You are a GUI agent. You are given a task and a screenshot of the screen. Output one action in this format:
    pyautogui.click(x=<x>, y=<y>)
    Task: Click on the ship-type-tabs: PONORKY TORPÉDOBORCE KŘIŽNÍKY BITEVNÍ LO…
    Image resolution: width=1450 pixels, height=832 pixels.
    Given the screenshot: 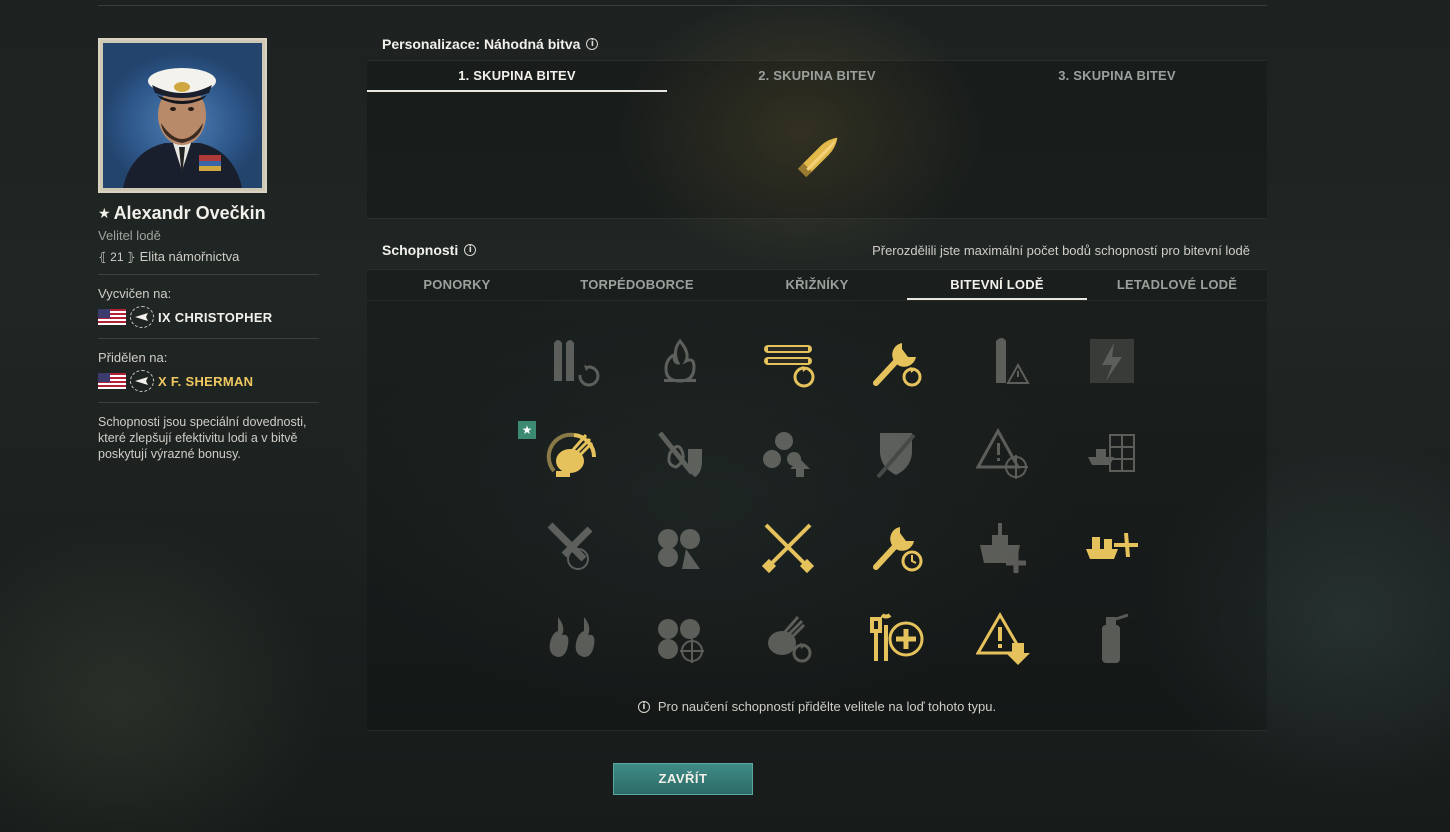 What is the action you would take?
    pyautogui.click(x=817, y=285)
    